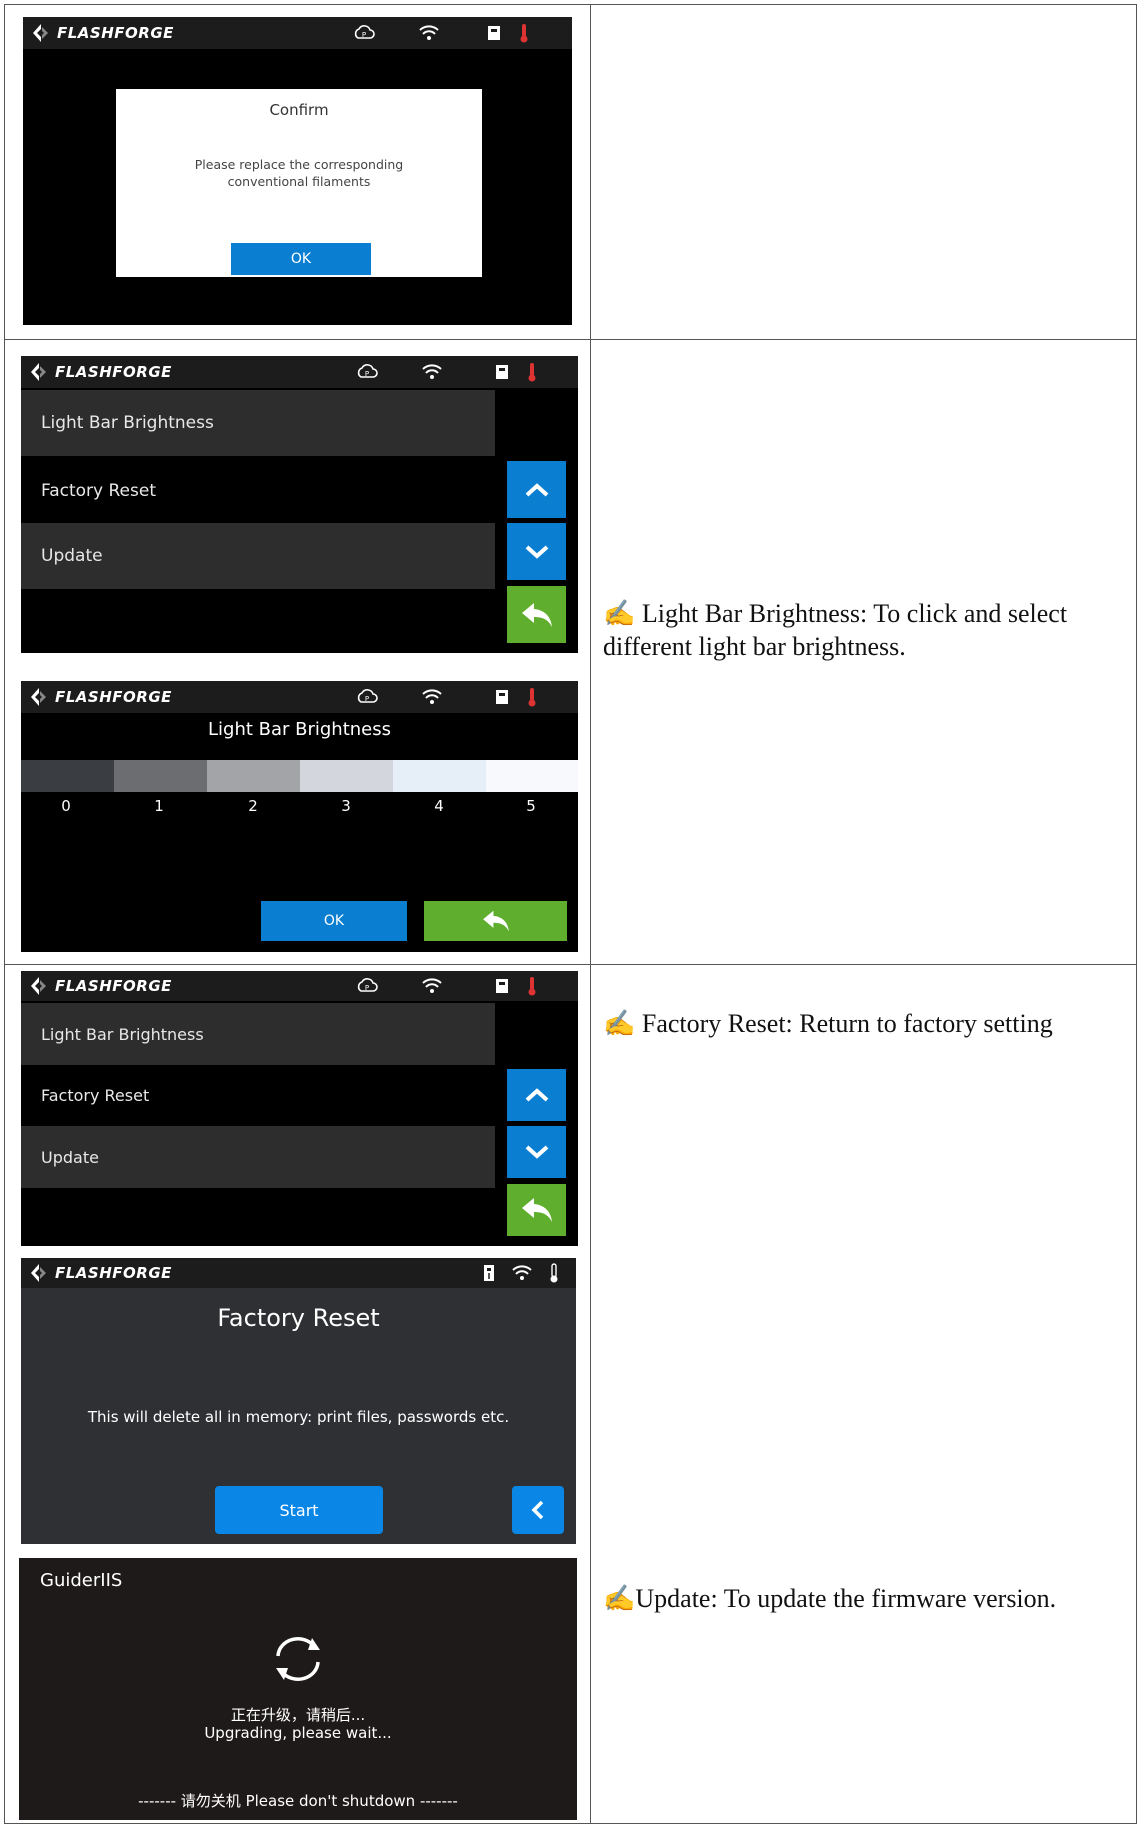 Image resolution: width=1137 pixels, height=1824 pixels. What do you see at coordinates (253, 806) in the screenshot?
I see `brightness-level-2: 2` at bounding box center [253, 806].